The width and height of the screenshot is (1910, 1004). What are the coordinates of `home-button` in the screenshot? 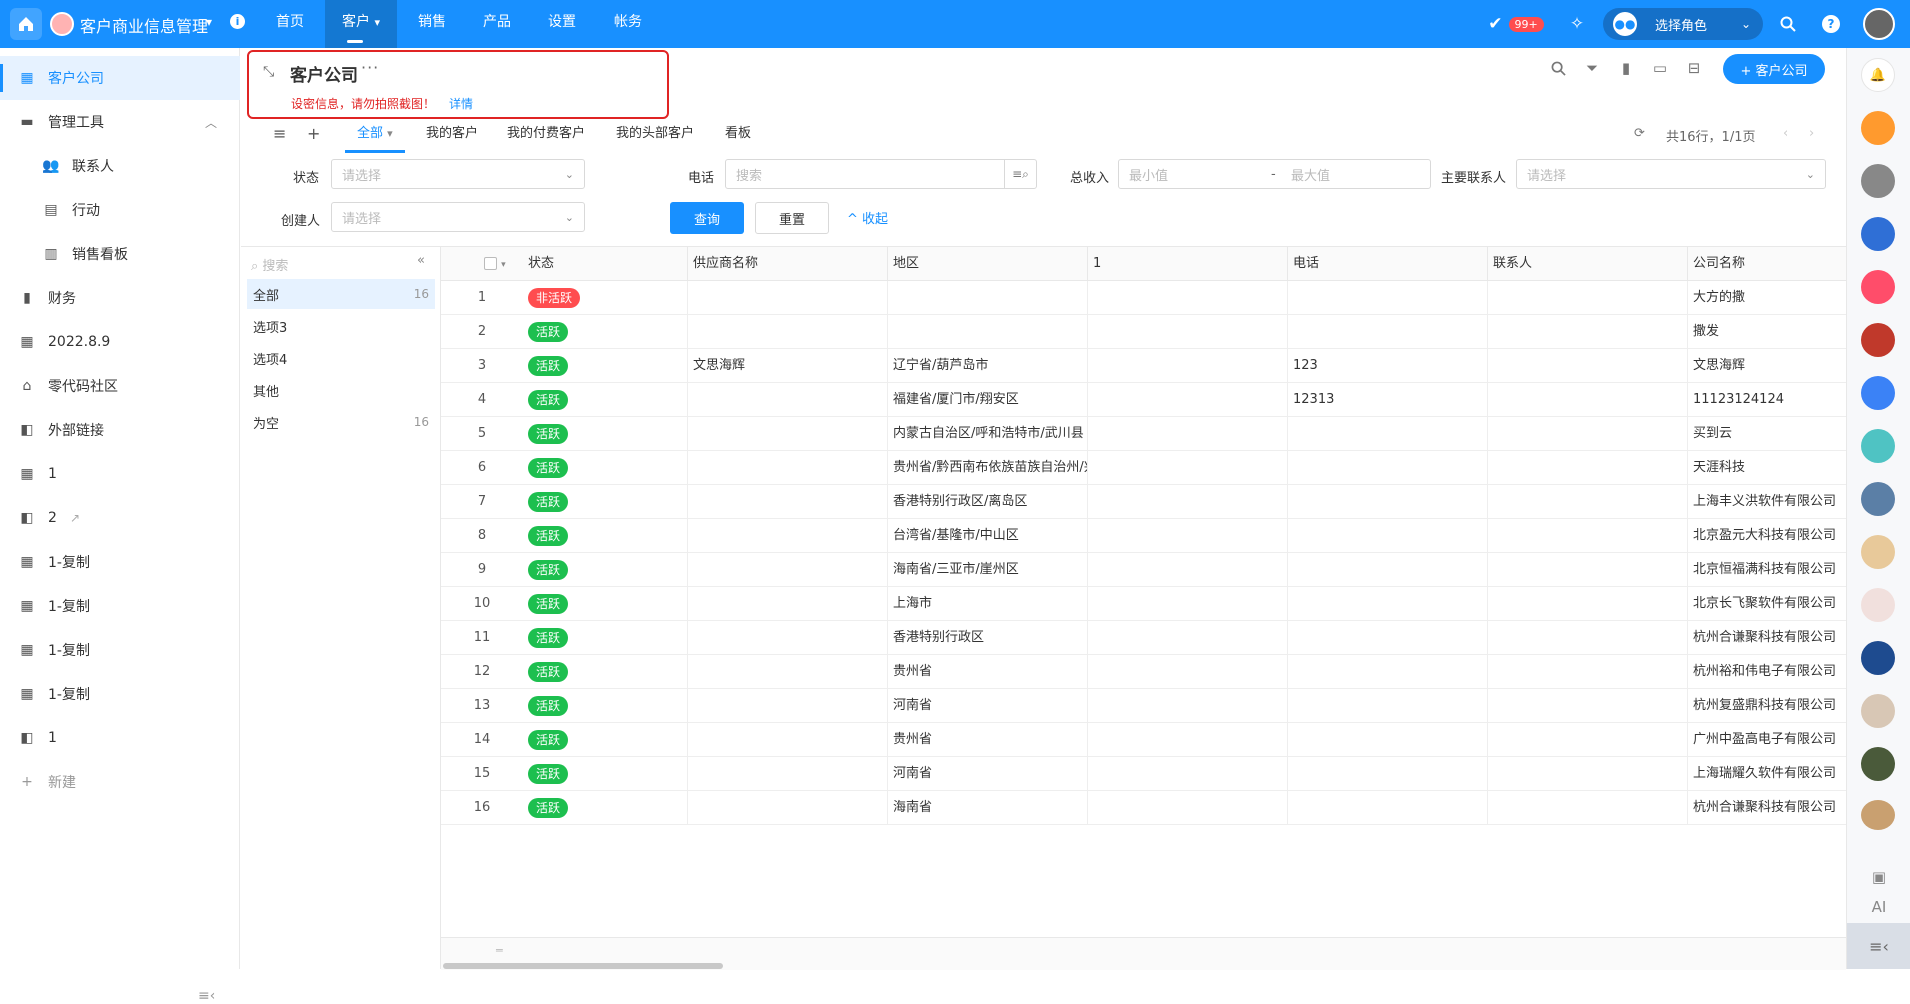 It's located at (26, 24).